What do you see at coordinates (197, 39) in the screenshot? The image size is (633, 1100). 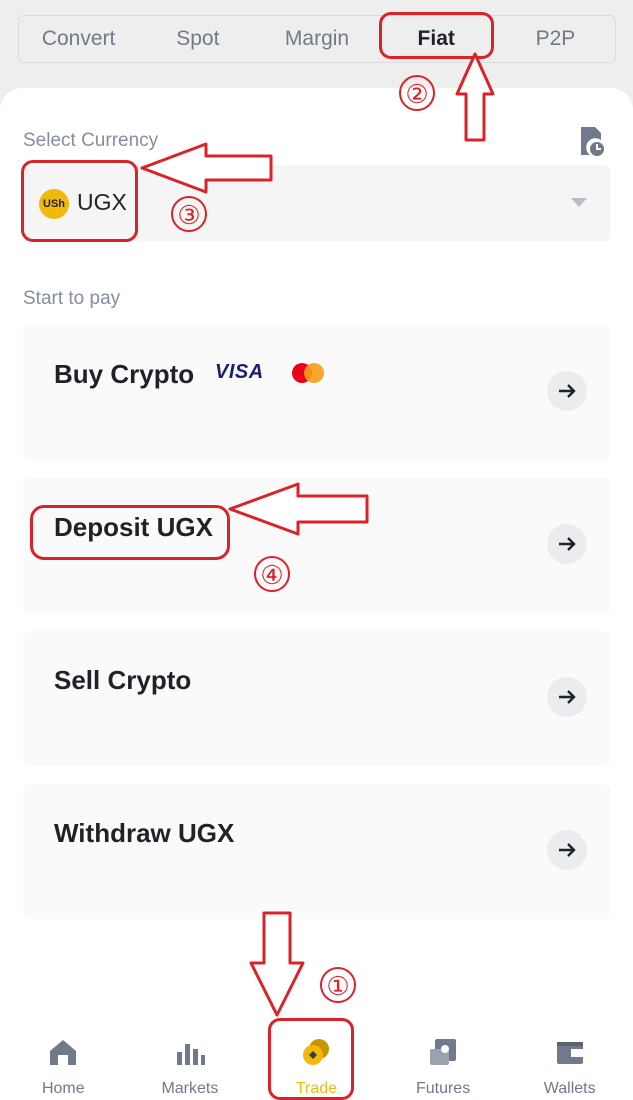 I see `tab-spot: Spot` at bounding box center [197, 39].